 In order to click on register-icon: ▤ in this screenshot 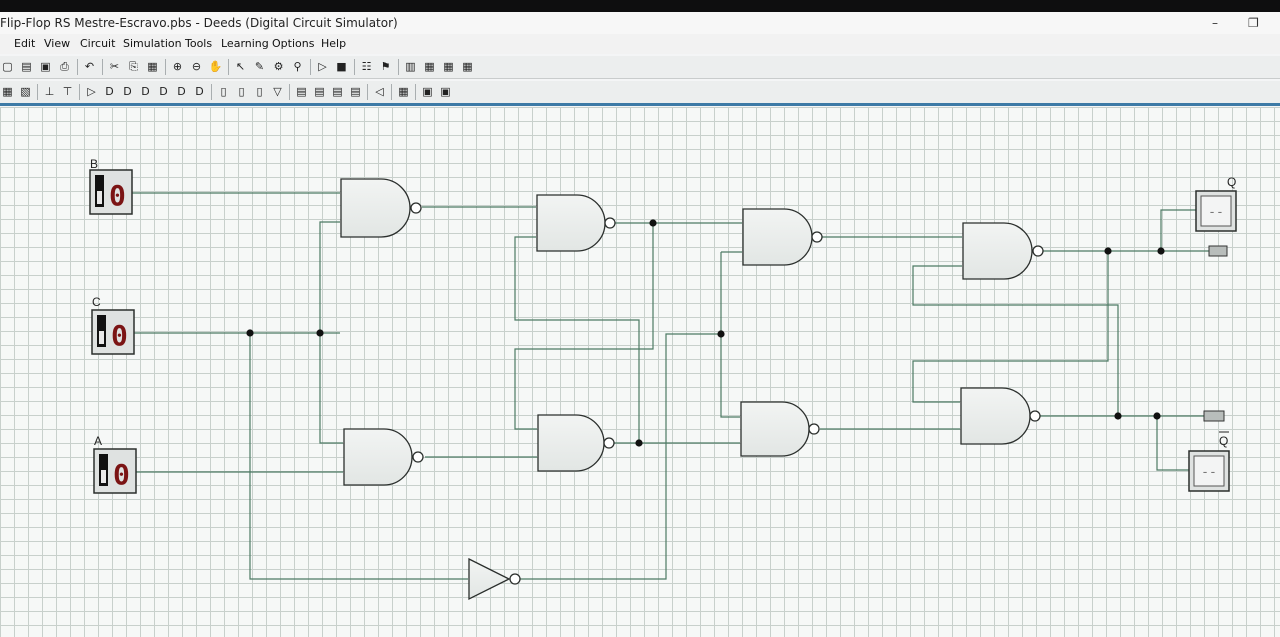, I will do `click(301, 91)`.